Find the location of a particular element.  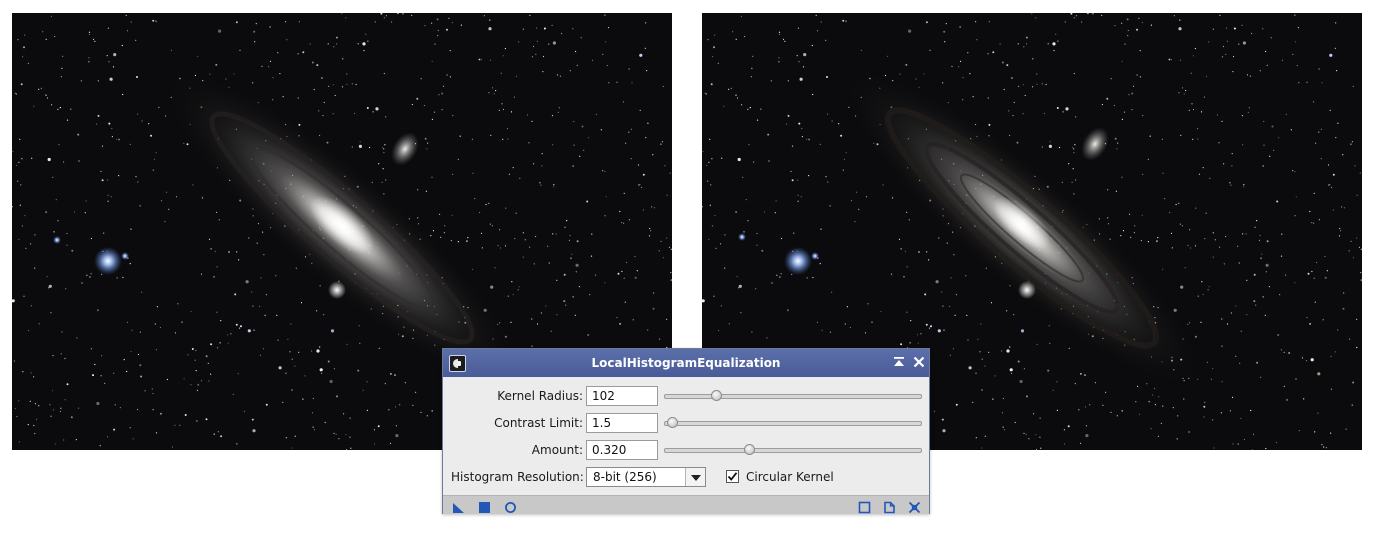

contrast-limit-slider is located at coordinates (793, 423).